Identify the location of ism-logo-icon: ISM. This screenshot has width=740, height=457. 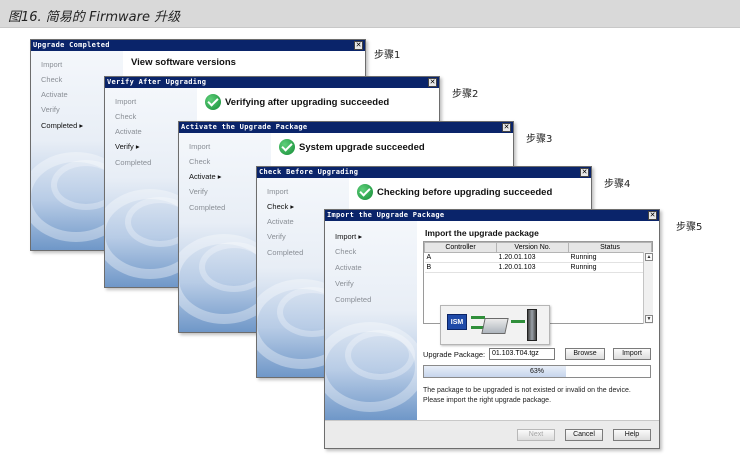
(457, 322).